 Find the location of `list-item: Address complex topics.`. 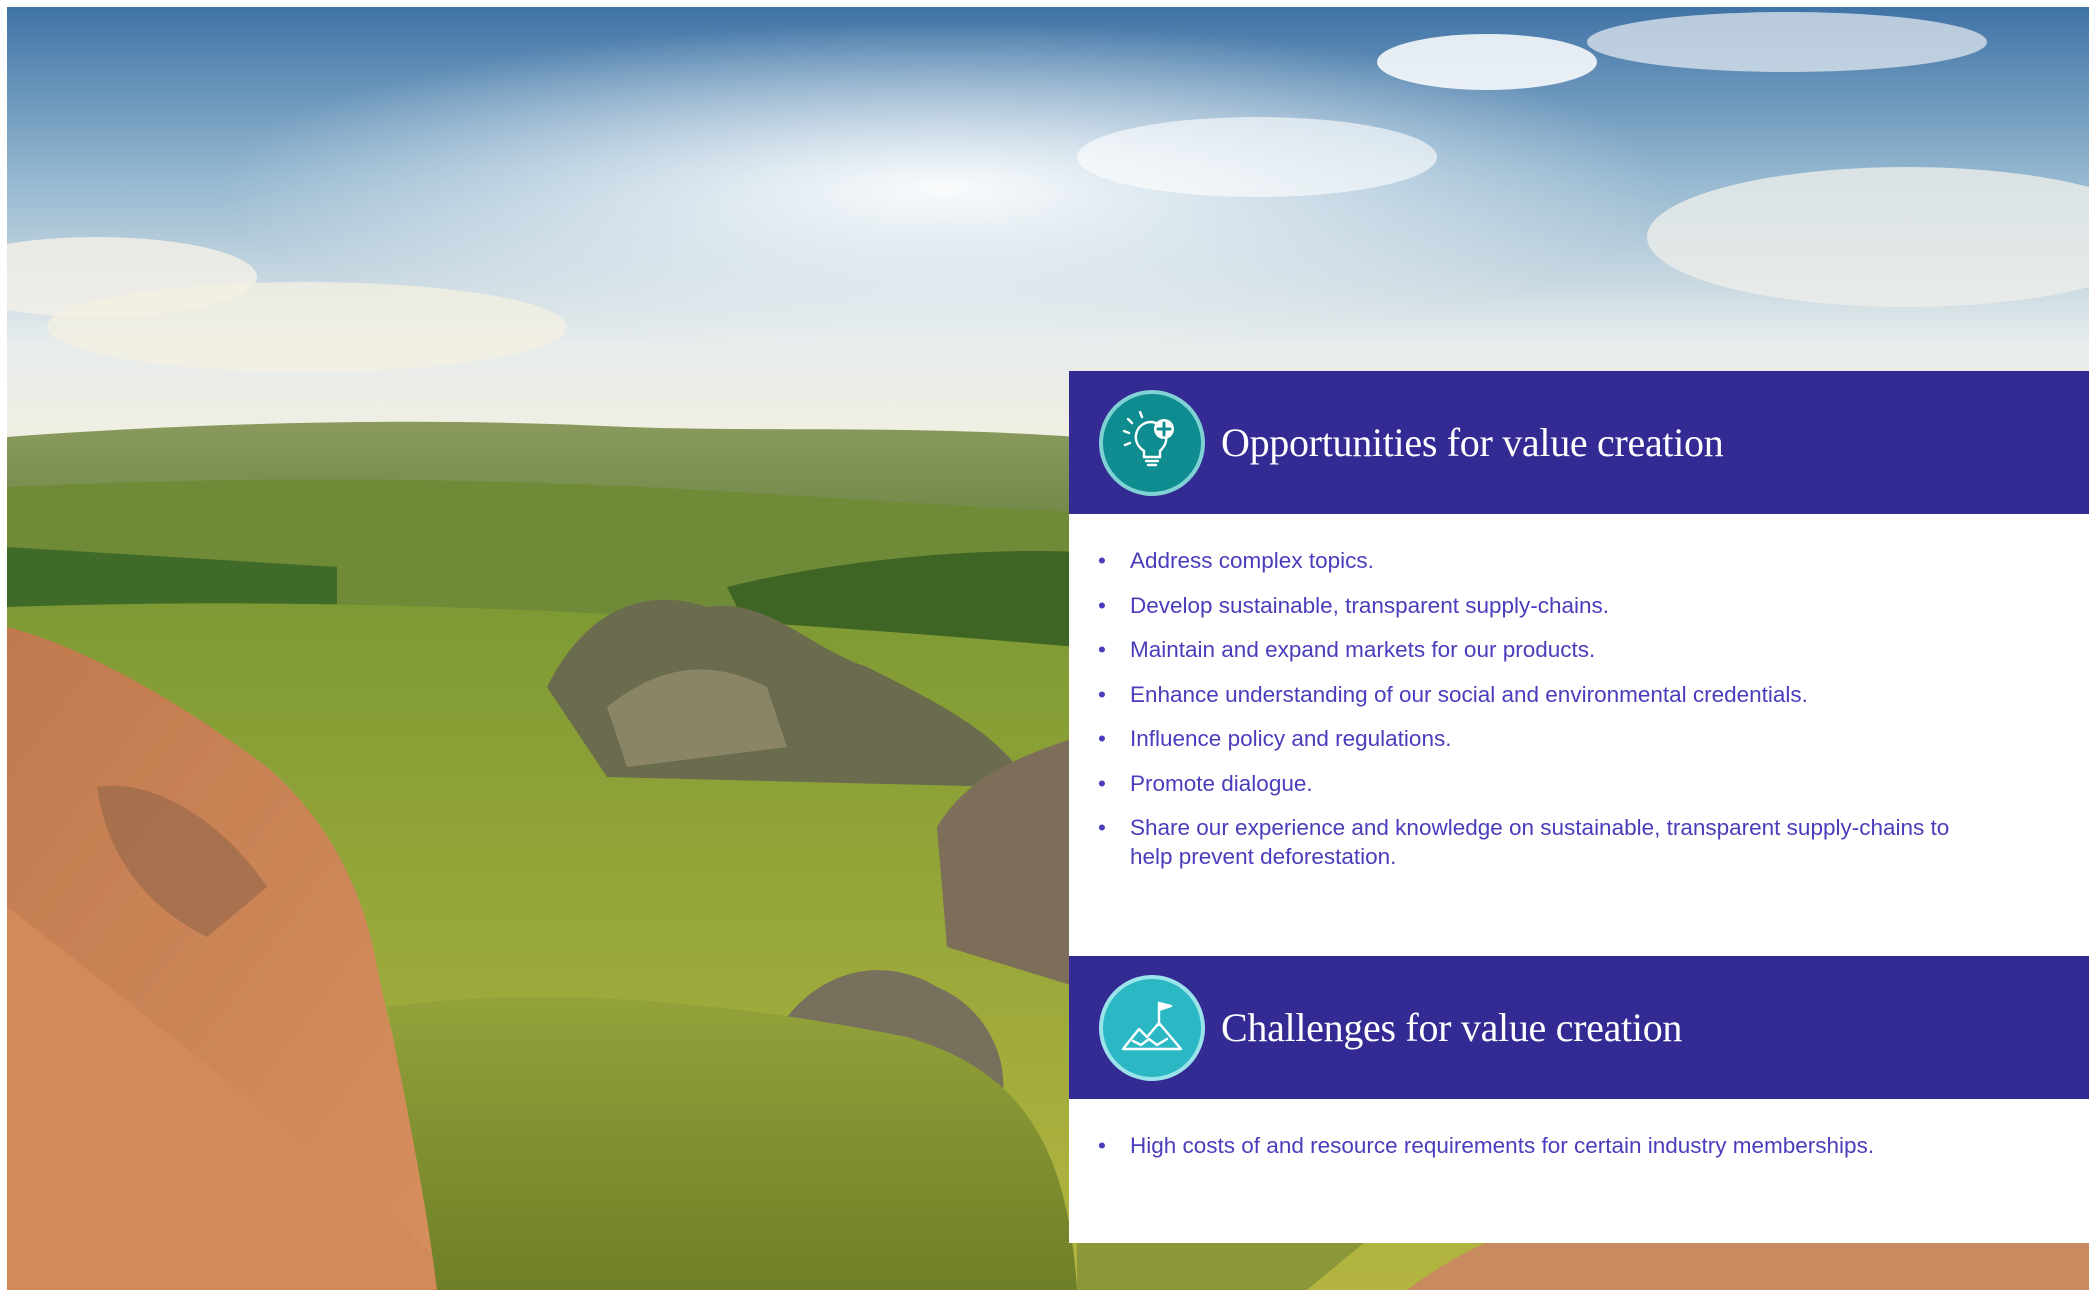

list-item: Address complex topics. is located at coordinates (1579, 560).